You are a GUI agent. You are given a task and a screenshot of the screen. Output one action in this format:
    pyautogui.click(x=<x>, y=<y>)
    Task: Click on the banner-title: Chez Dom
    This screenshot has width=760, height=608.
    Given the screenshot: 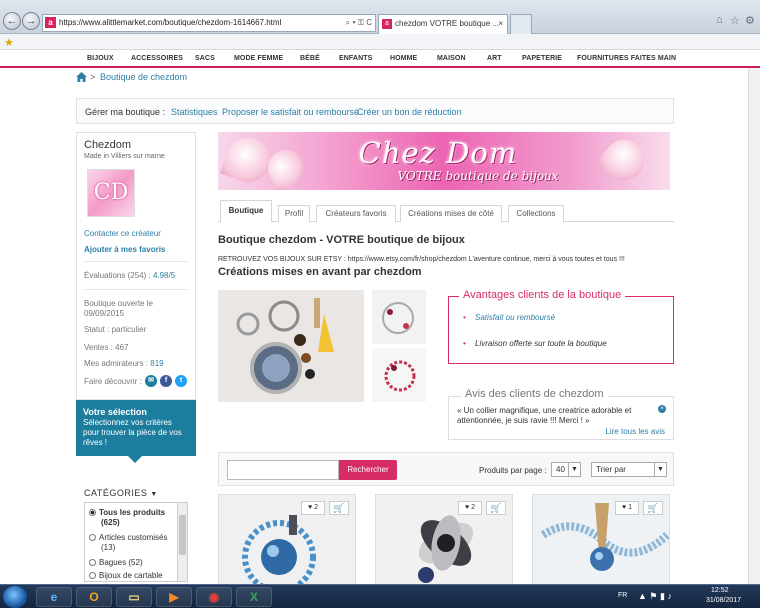 What is the action you would take?
    pyautogui.click(x=438, y=153)
    